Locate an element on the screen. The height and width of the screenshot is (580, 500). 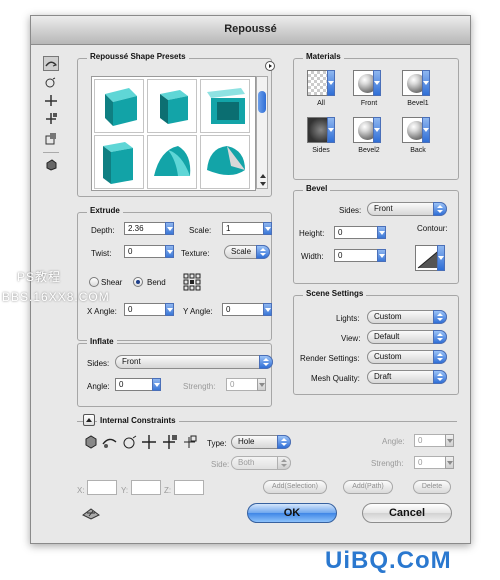
watermark-line2: BBS.16XX8.COM is located at coordinates (56, 297).